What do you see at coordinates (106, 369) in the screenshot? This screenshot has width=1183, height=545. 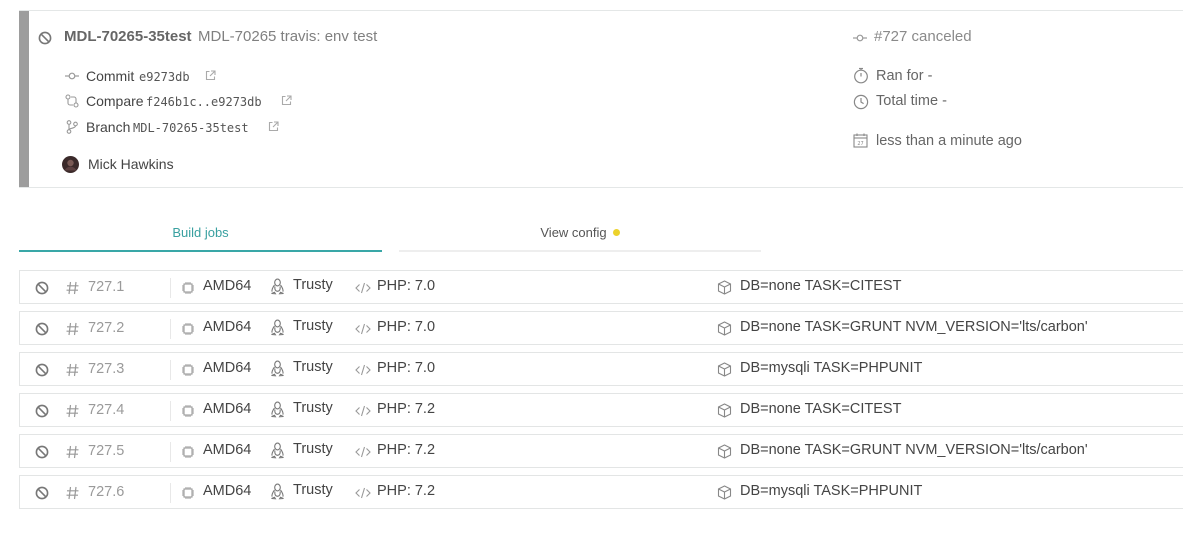 I see `job-number: 727.3` at bounding box center [106, 369].